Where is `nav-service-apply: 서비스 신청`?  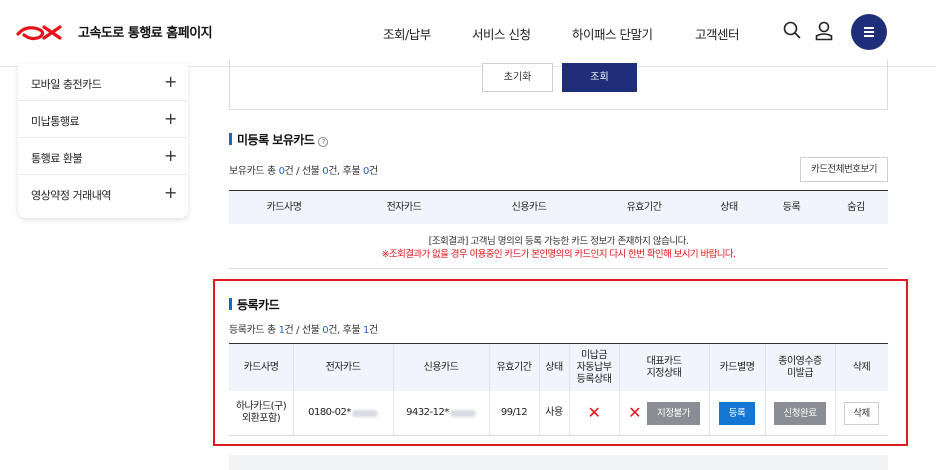 nav-service-apply: 서비스 신청 is located at coordinates (501, 33).